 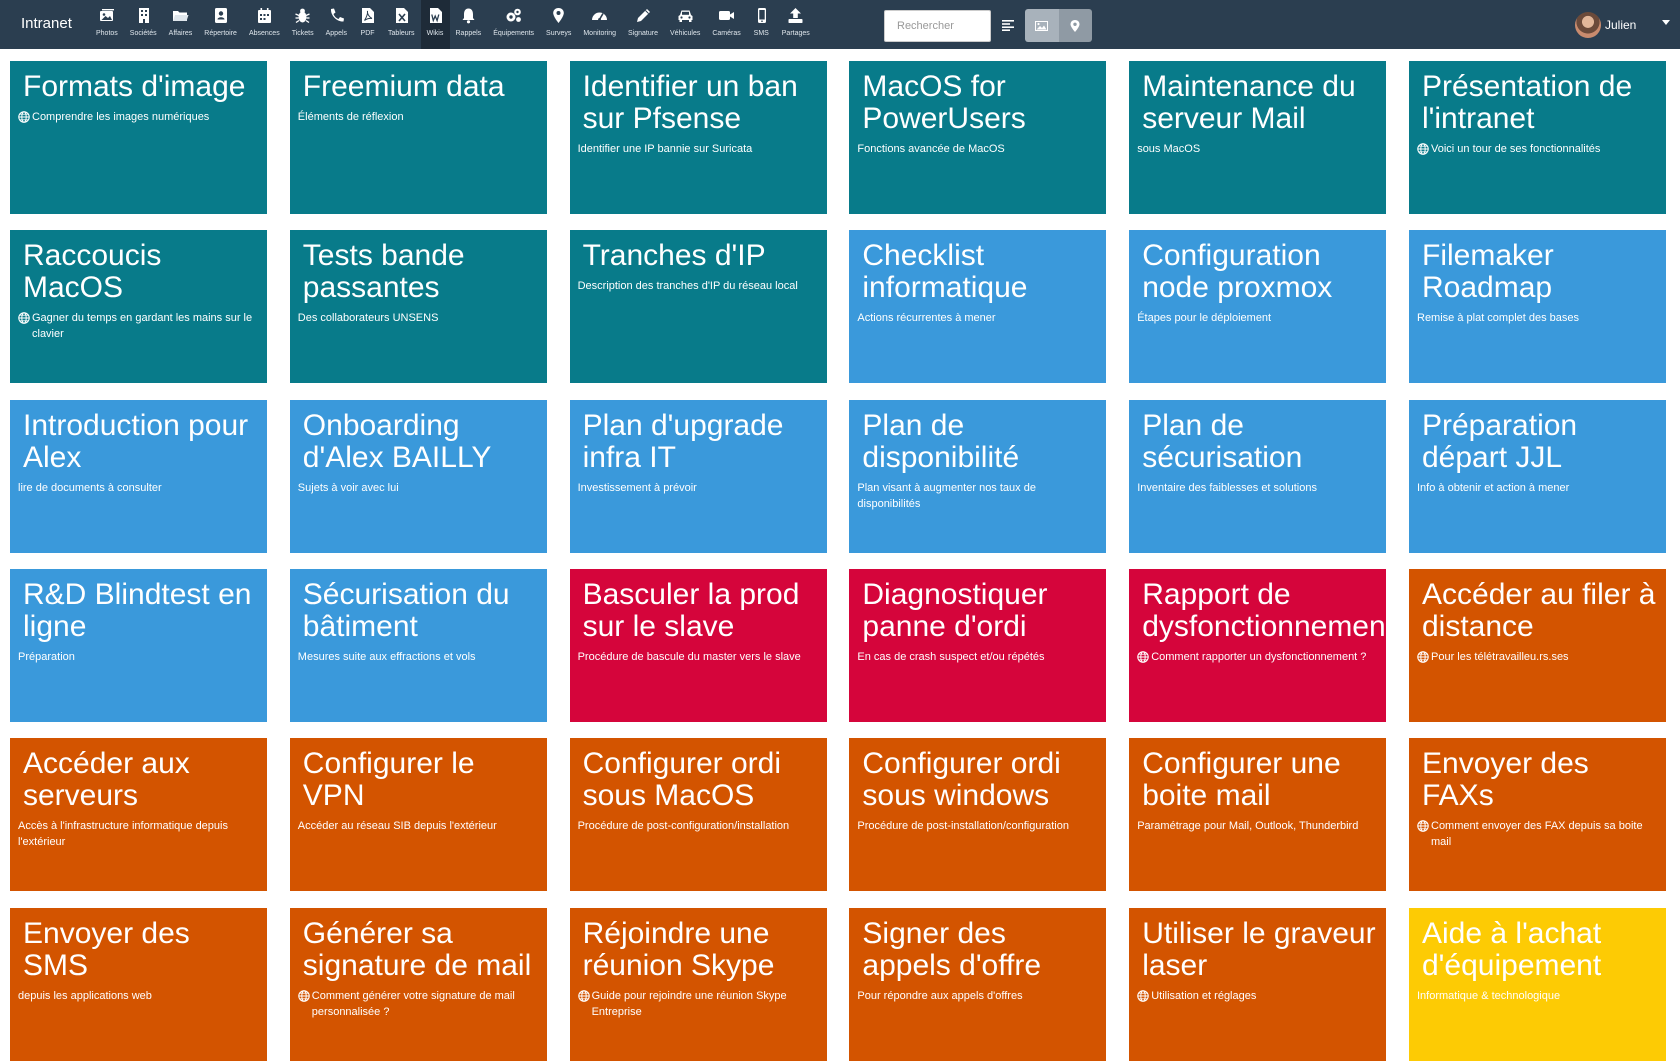 I want to click on nav-item-label: Répertoire, so click(x=220, y=33).